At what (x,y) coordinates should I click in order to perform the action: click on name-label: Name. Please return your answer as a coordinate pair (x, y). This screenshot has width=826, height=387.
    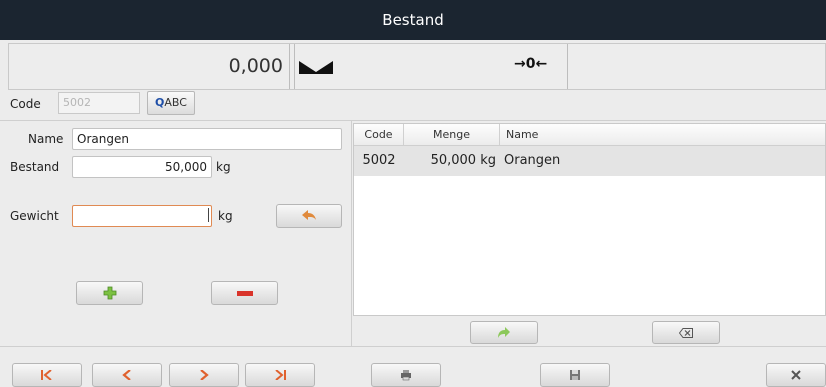
    Looking at the image, I should click on (46, 139).